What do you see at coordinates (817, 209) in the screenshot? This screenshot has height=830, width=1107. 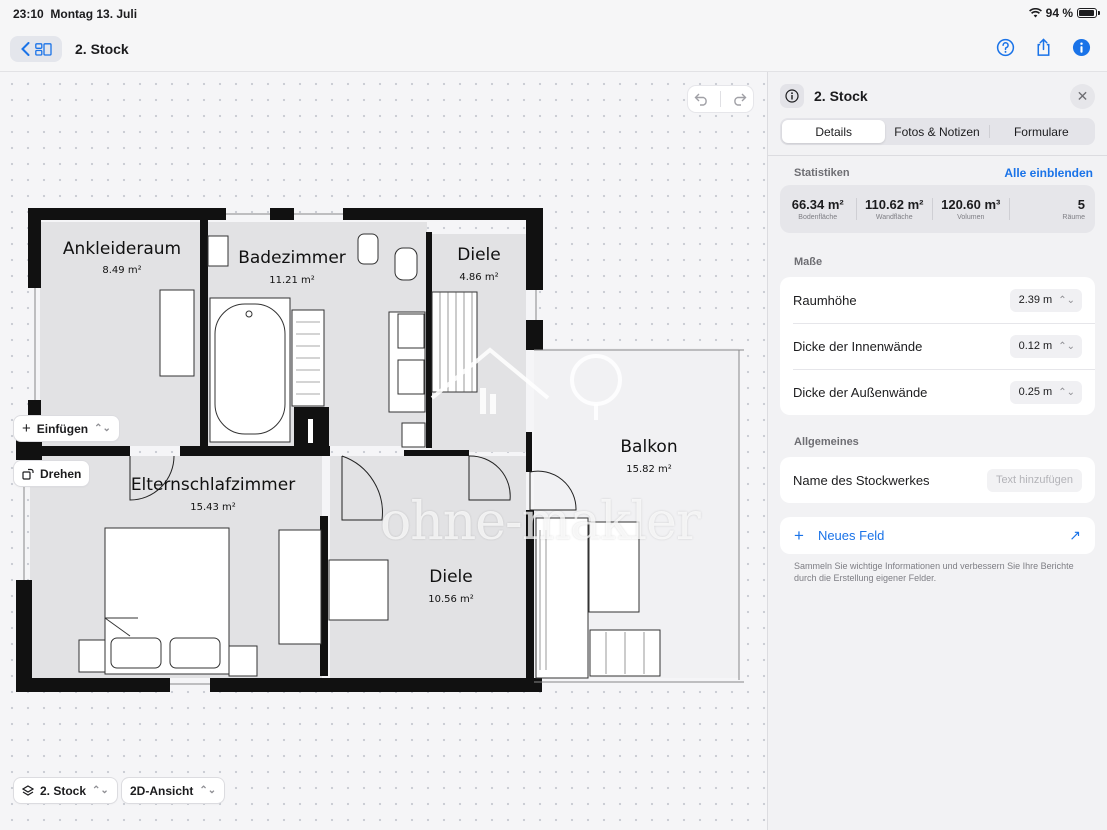 I see `stat-floor-area: 66.34 m² Bodenfläche` at bounding box center [817, 209].